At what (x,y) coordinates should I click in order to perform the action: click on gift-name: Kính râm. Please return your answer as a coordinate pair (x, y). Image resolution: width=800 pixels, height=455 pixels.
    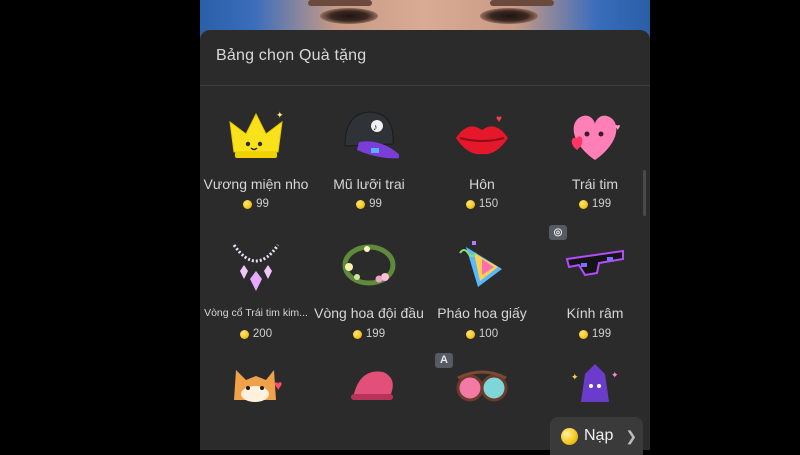
    Looking at the image, I should click on (595, 313).